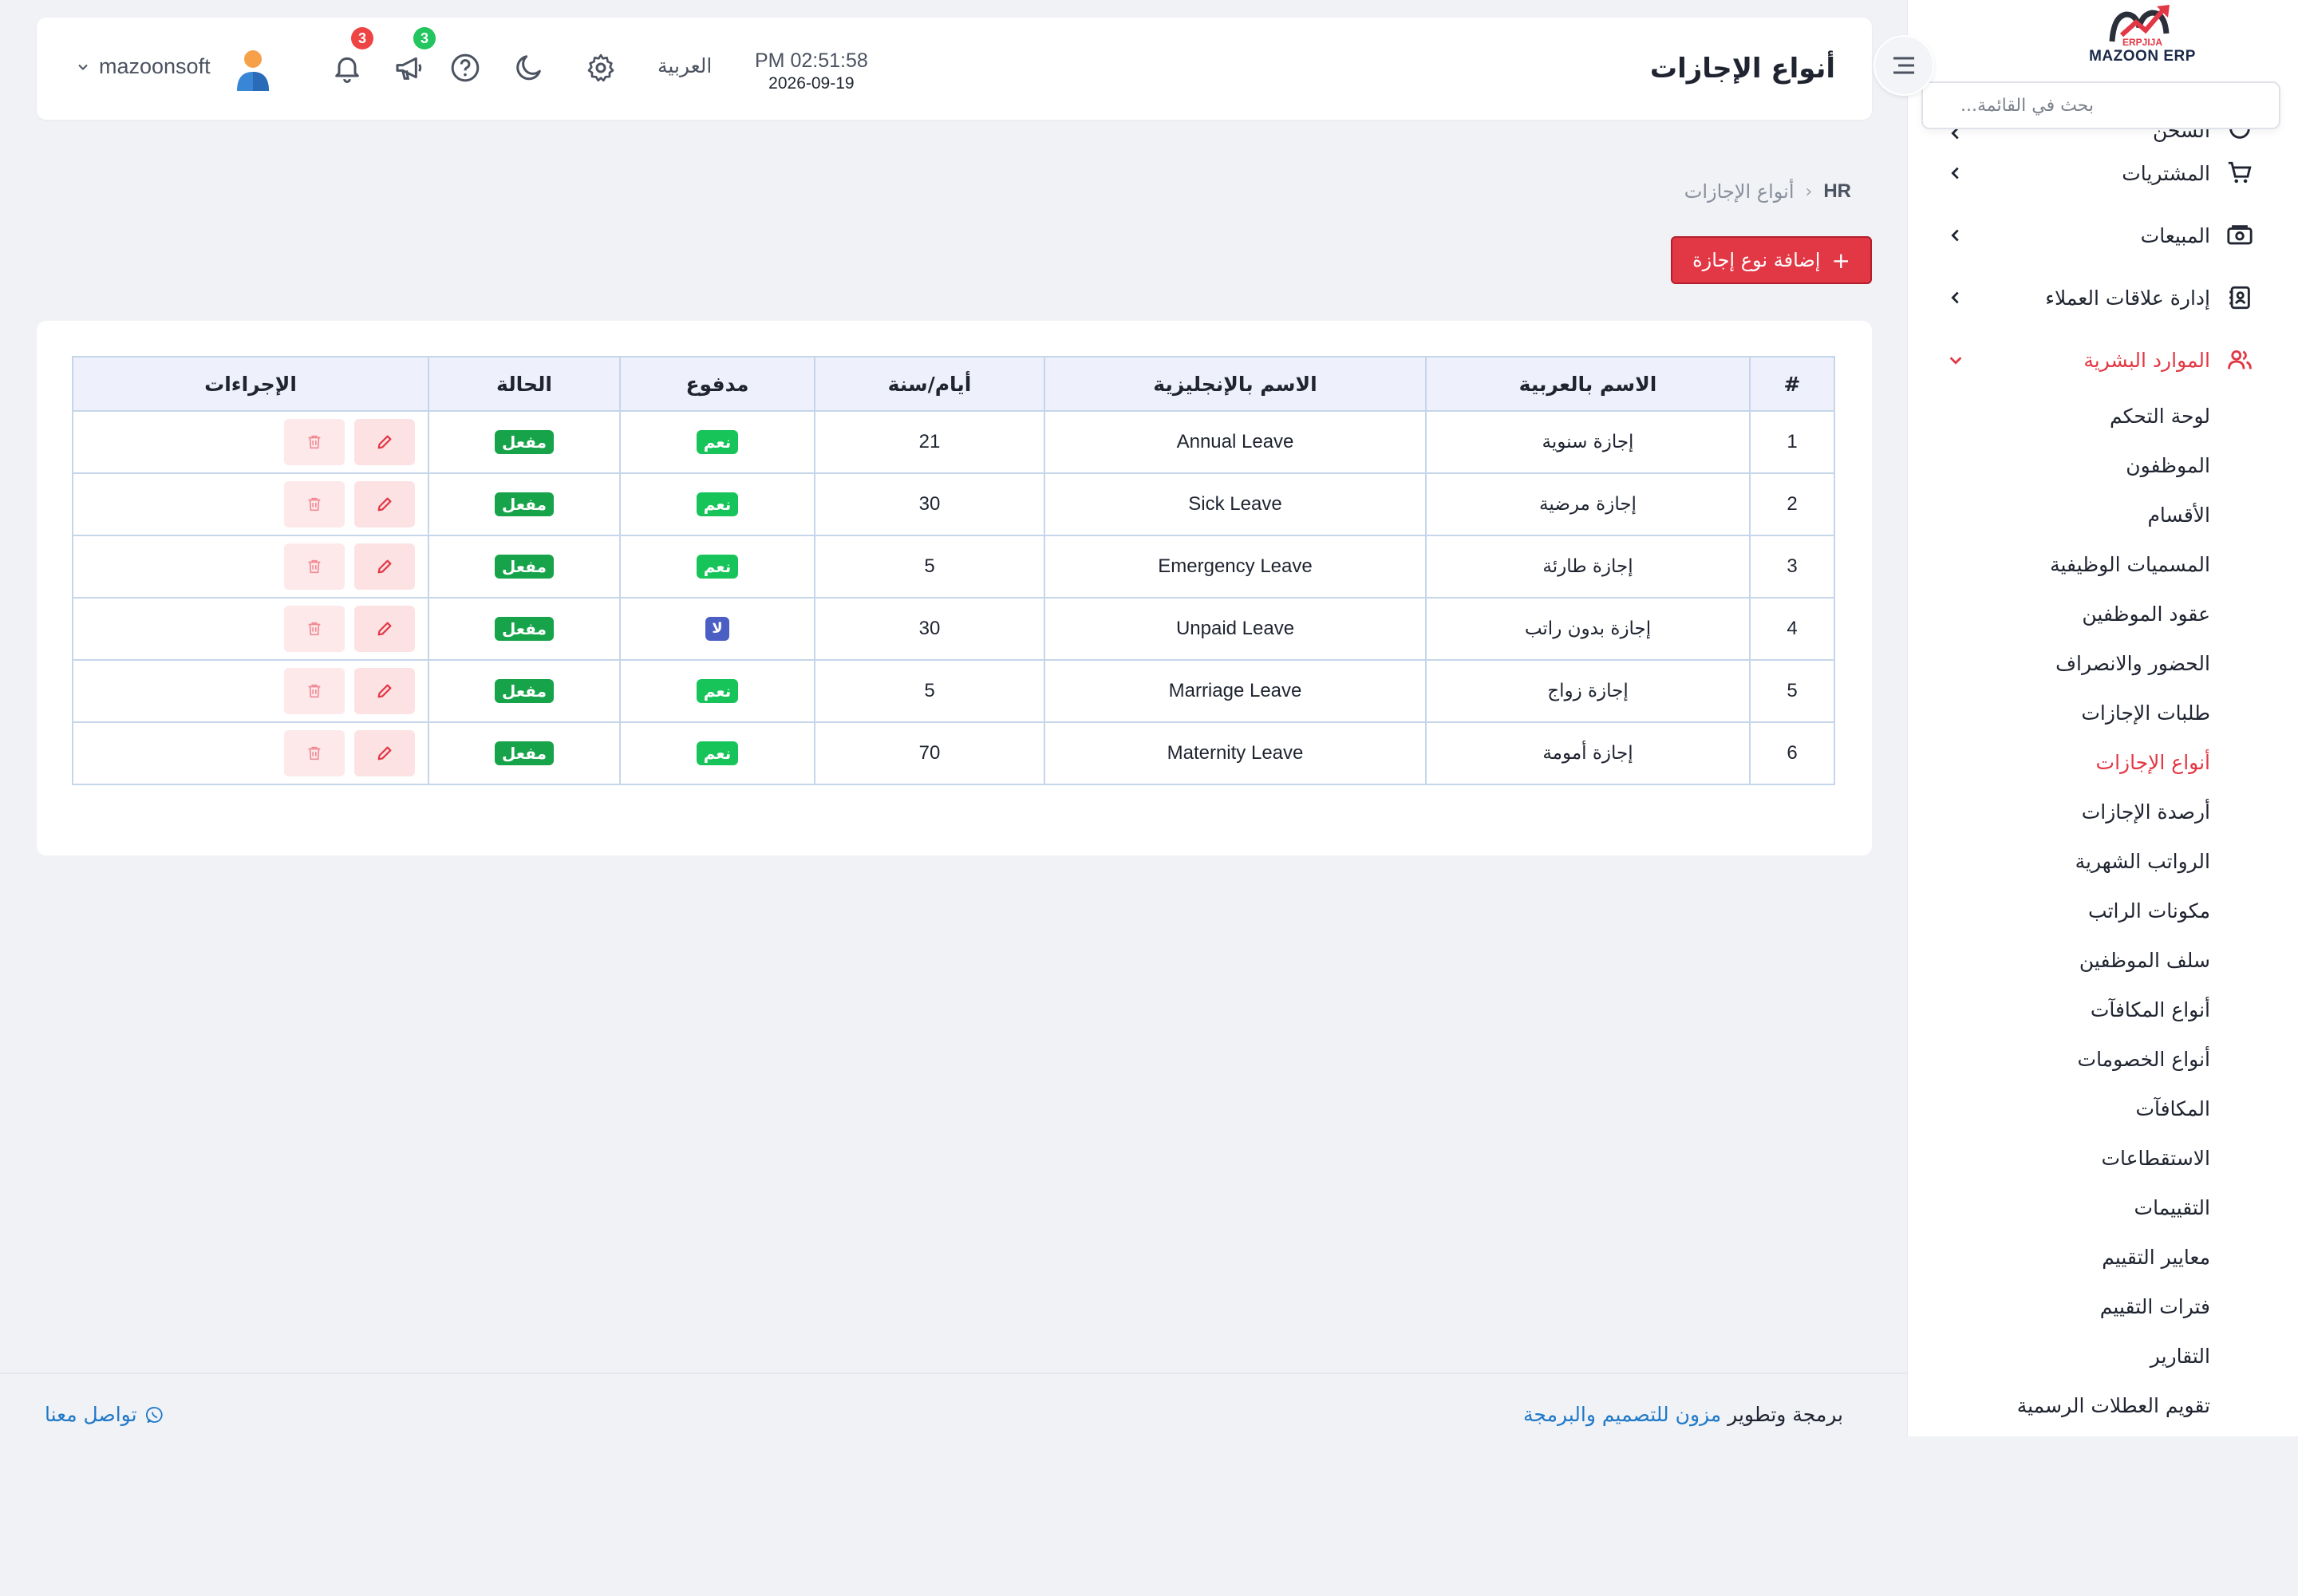 The width and height of the screenshot is (2298, 1596). Describe the element at coordinates (1236, 384) in the screenshot. I see `column-header-name-en: الاسم بالإنجليزية` at that location.